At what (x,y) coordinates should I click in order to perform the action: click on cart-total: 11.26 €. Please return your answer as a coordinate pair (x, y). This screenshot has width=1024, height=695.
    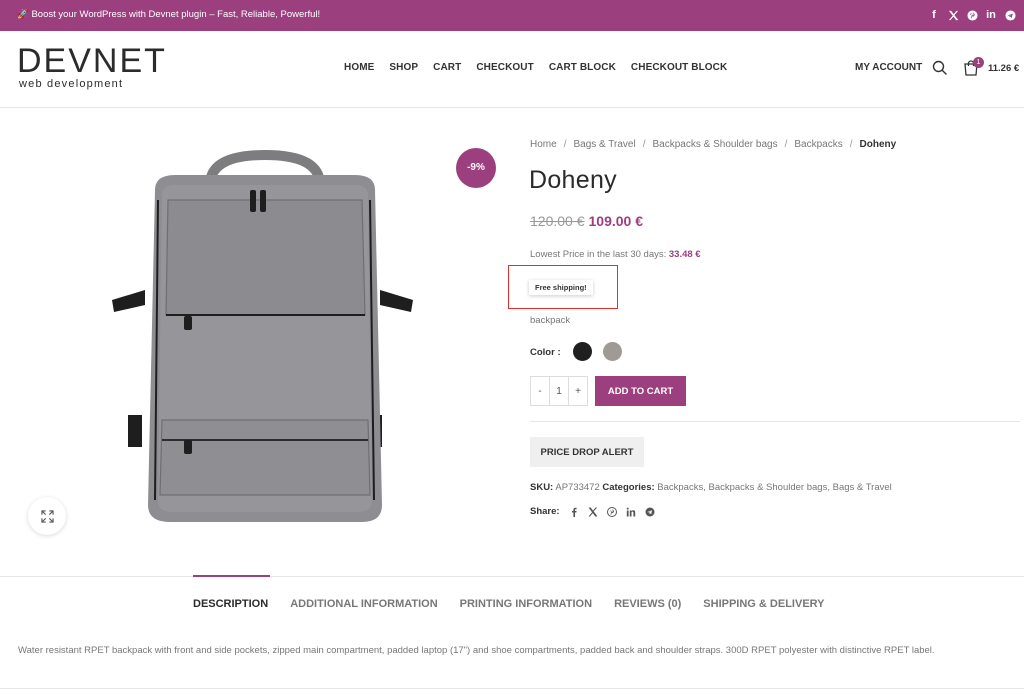
    Looking at the image, I should click on (1003, 68).